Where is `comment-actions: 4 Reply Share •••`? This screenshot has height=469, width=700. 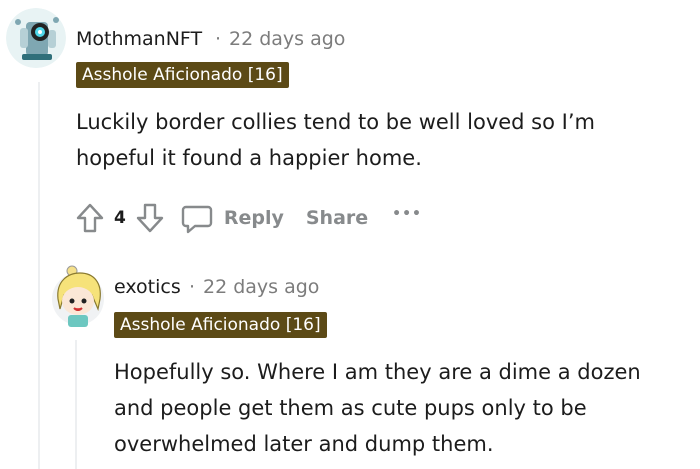 comment-actions: 4 Reply Share ••• is located at coordinates (247, 218).